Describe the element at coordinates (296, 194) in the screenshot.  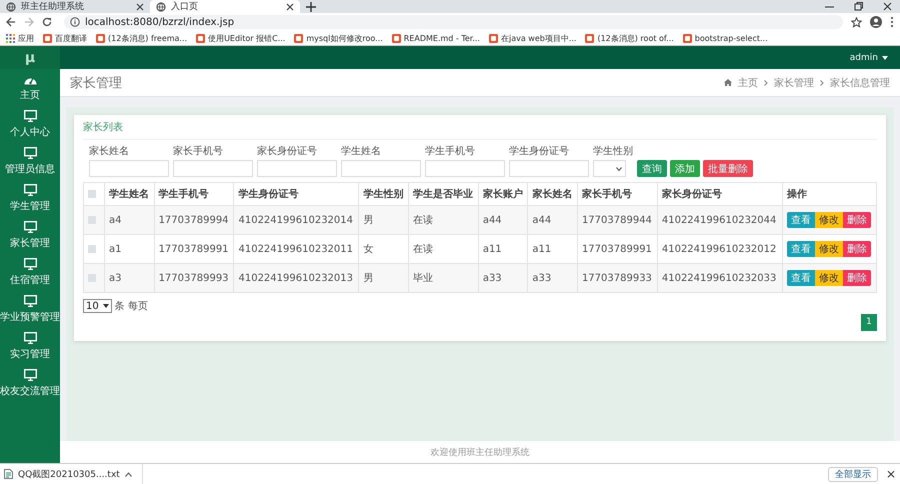
I see `column-header: 学生身份证号` at that location.